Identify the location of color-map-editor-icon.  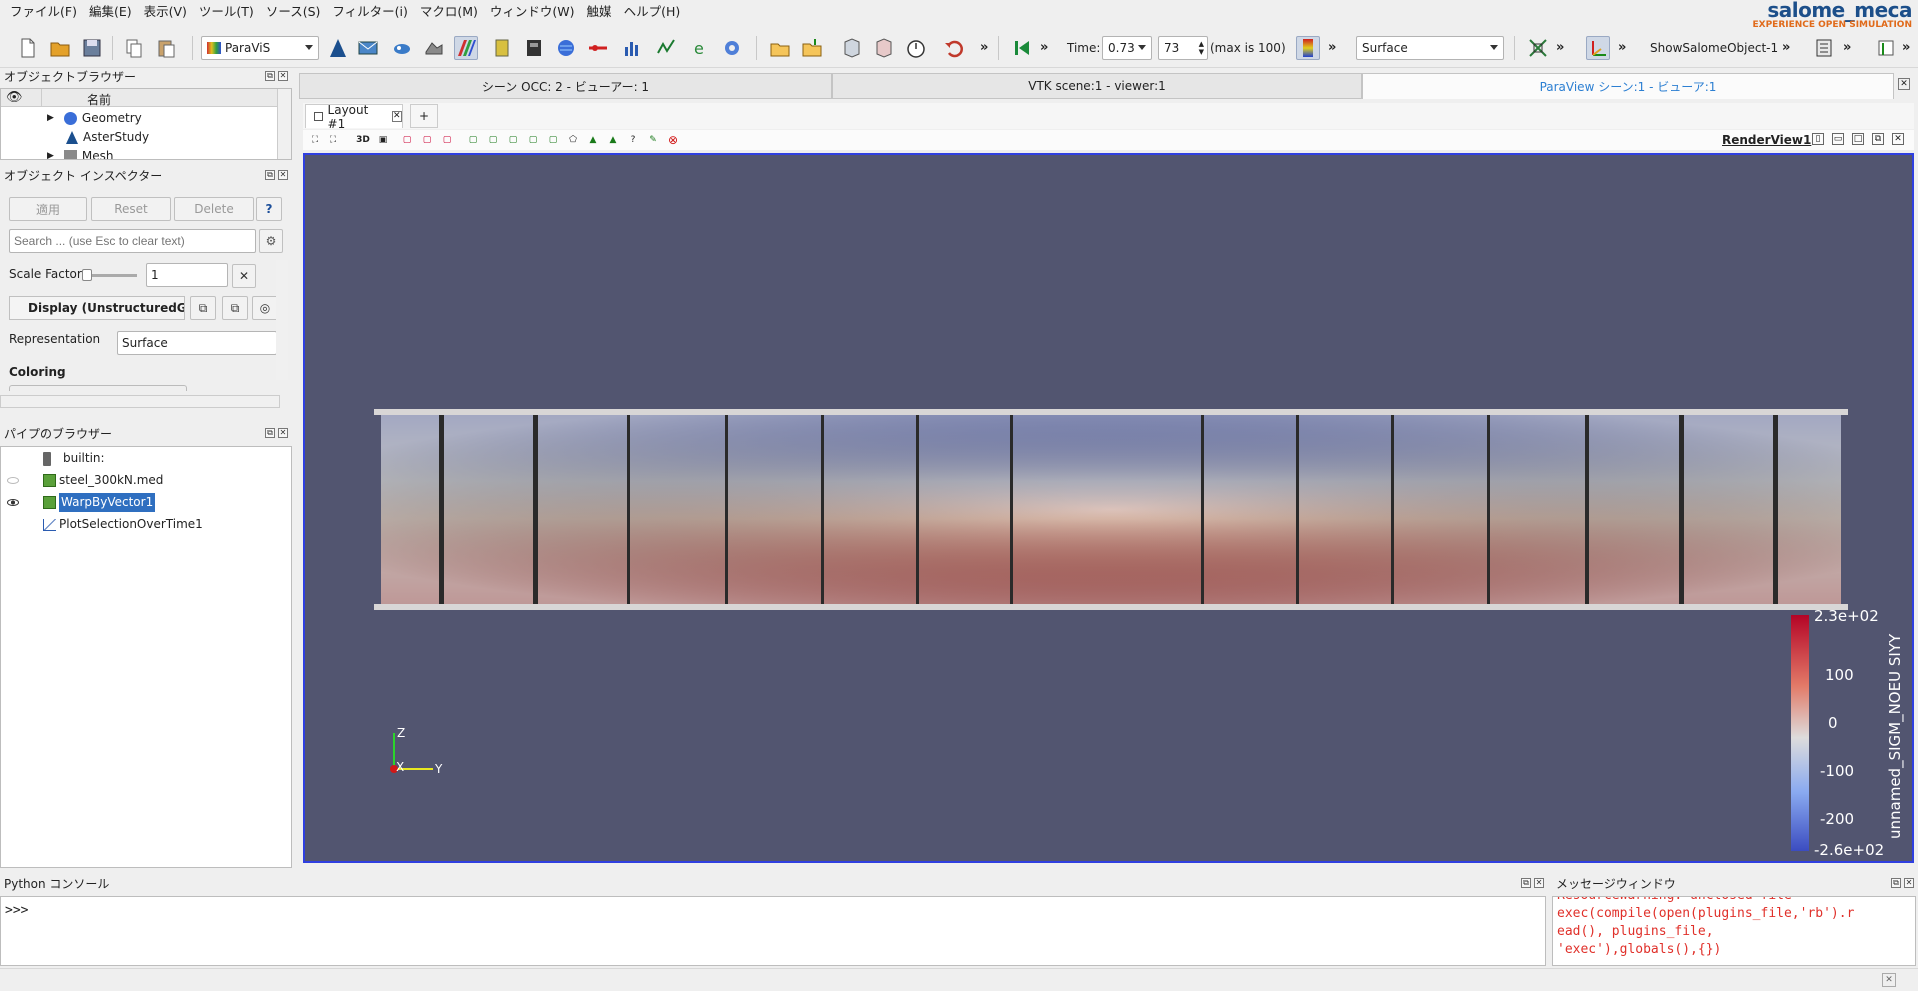
(1308, 48).